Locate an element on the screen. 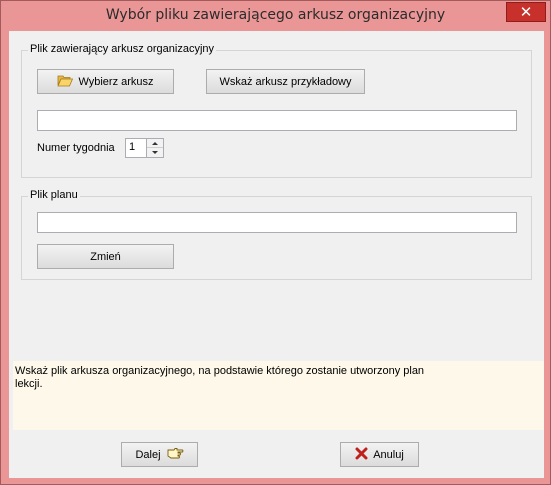 This screenshot has height=485, width=551. spinner-buttons is located at coordinates (154, 148).